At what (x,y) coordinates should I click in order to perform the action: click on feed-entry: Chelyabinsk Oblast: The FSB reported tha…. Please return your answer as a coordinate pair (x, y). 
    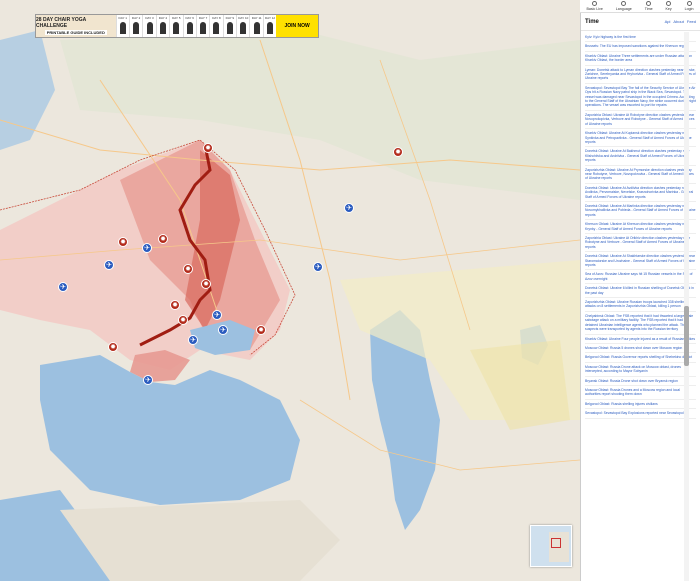
    Looking at the image, I should click on (640, 323).